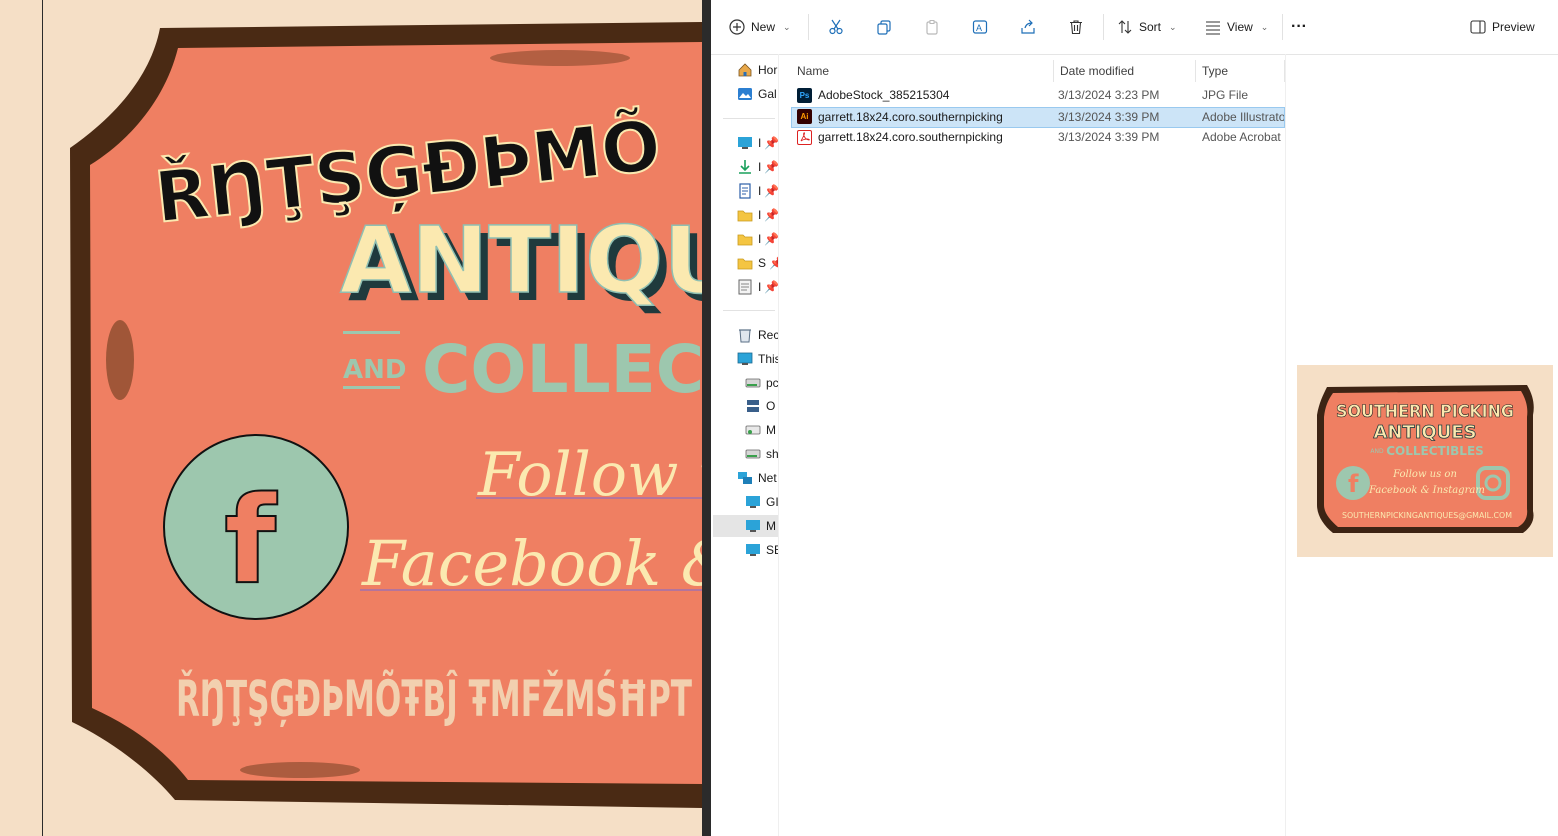 The image size is (1558, 836). Describe the element at coordinates (772, 502) in the screenshot. I see `nav-label: GI` at that location.